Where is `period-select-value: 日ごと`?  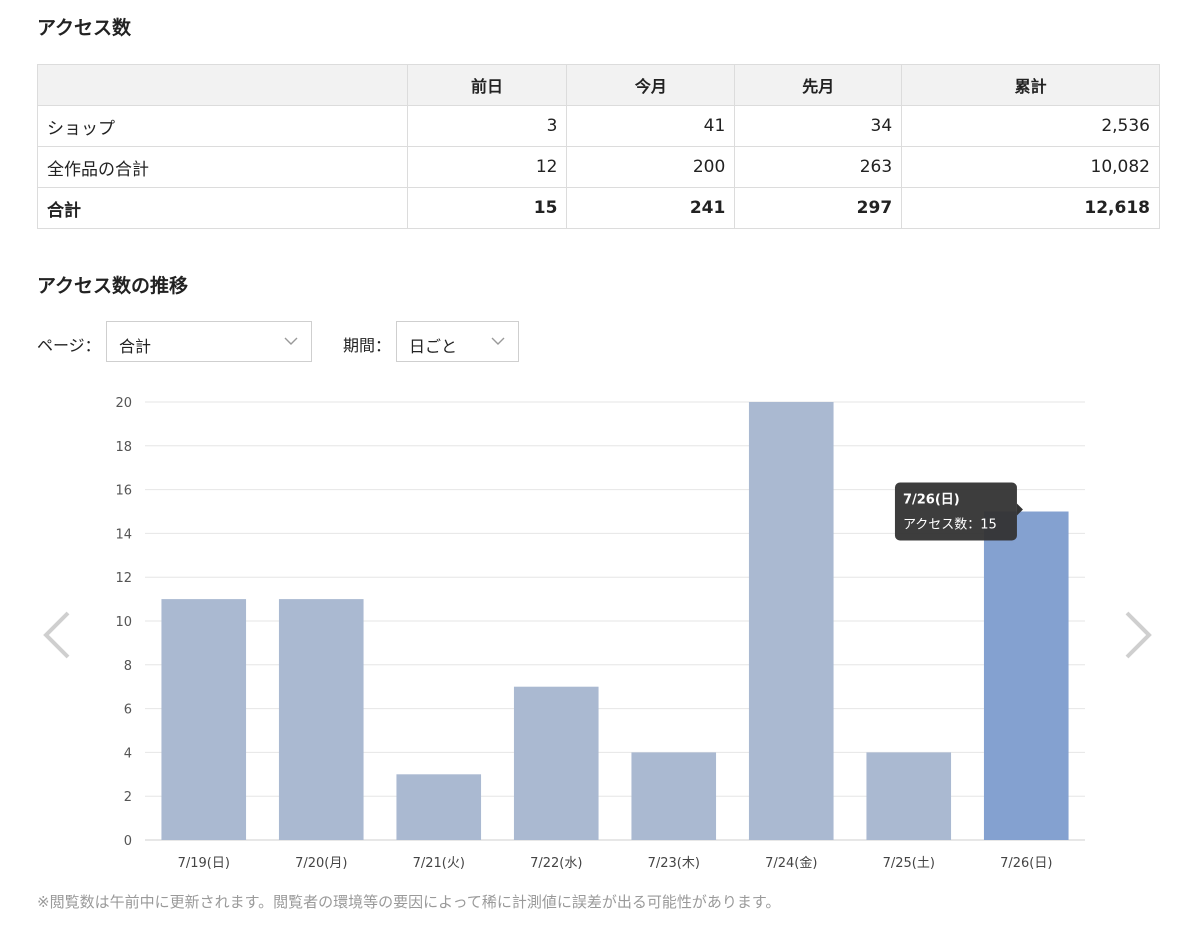
period-select-value: 日ごと is located at coordinates (433, 346).